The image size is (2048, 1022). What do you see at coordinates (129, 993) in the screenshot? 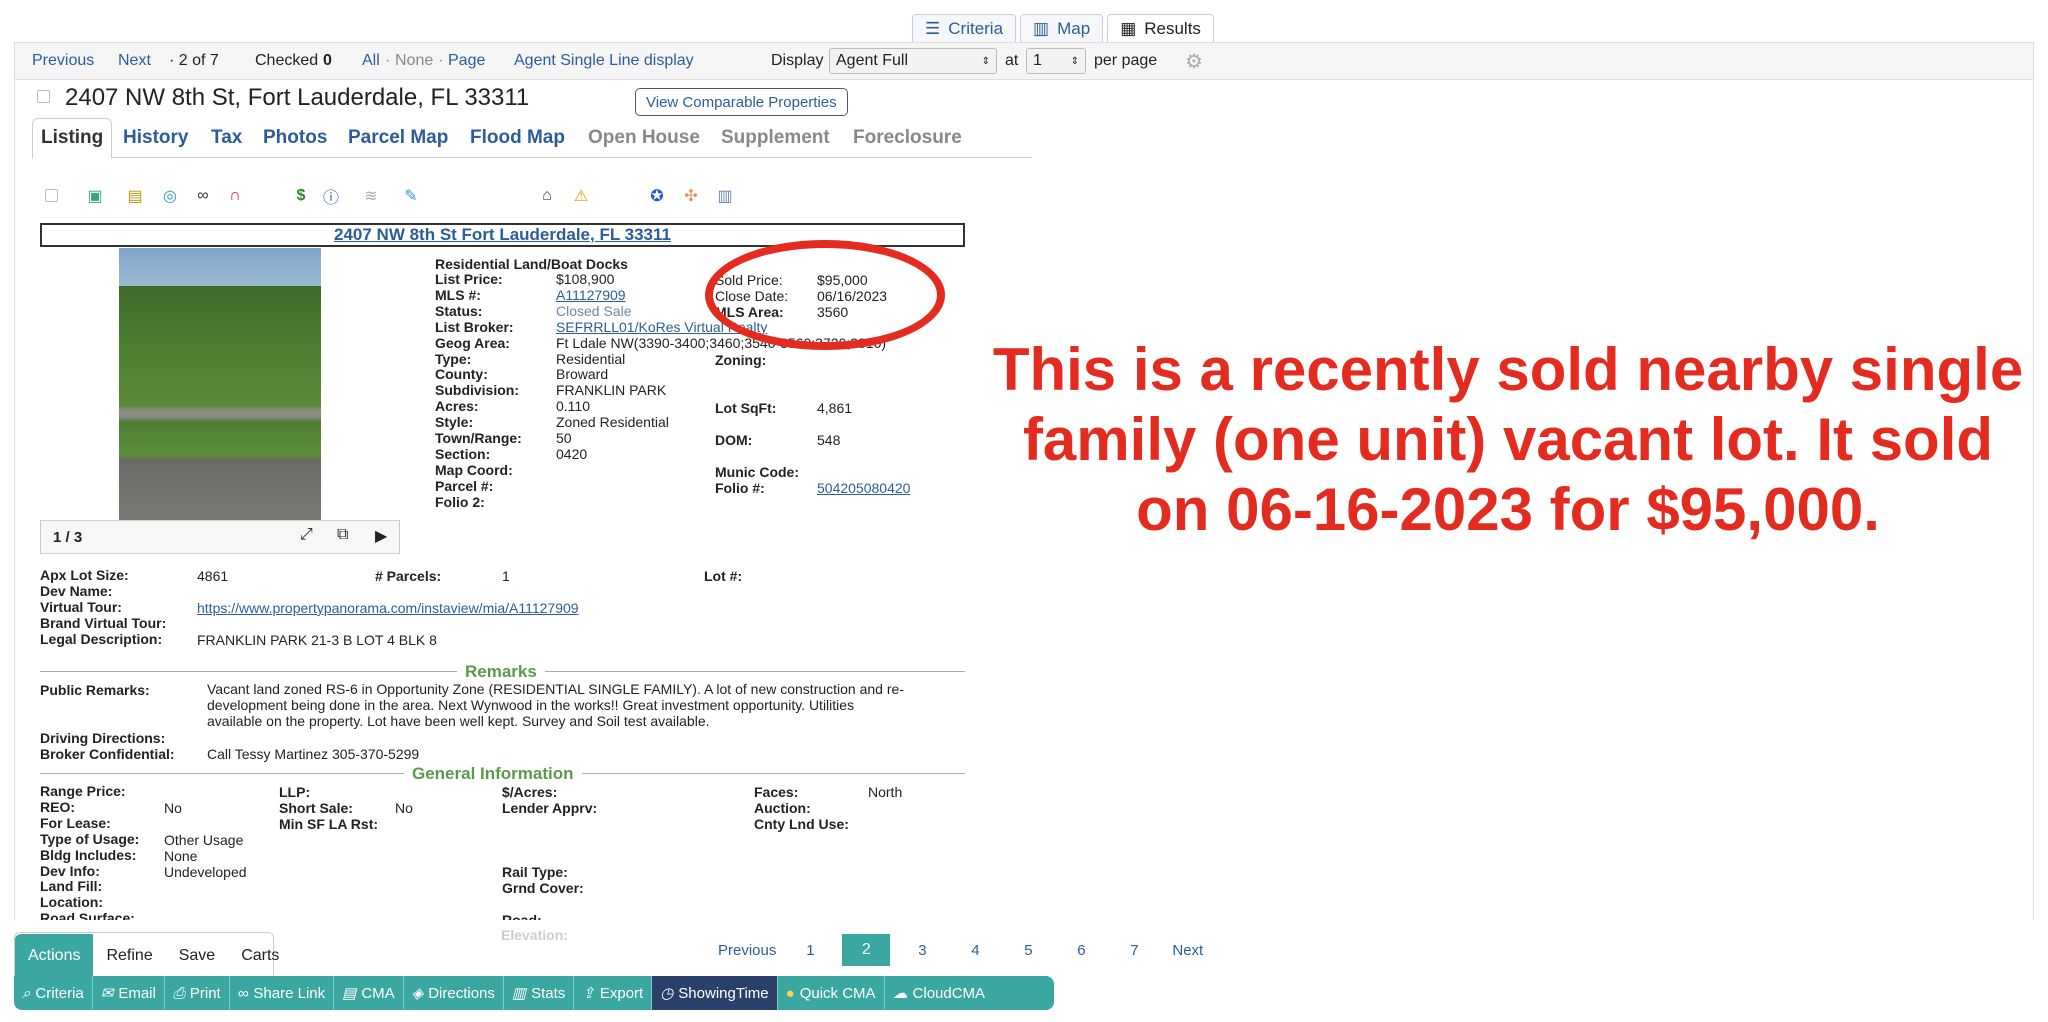
I see `action-email: ✉ Email` at bounding box center [129, 993].